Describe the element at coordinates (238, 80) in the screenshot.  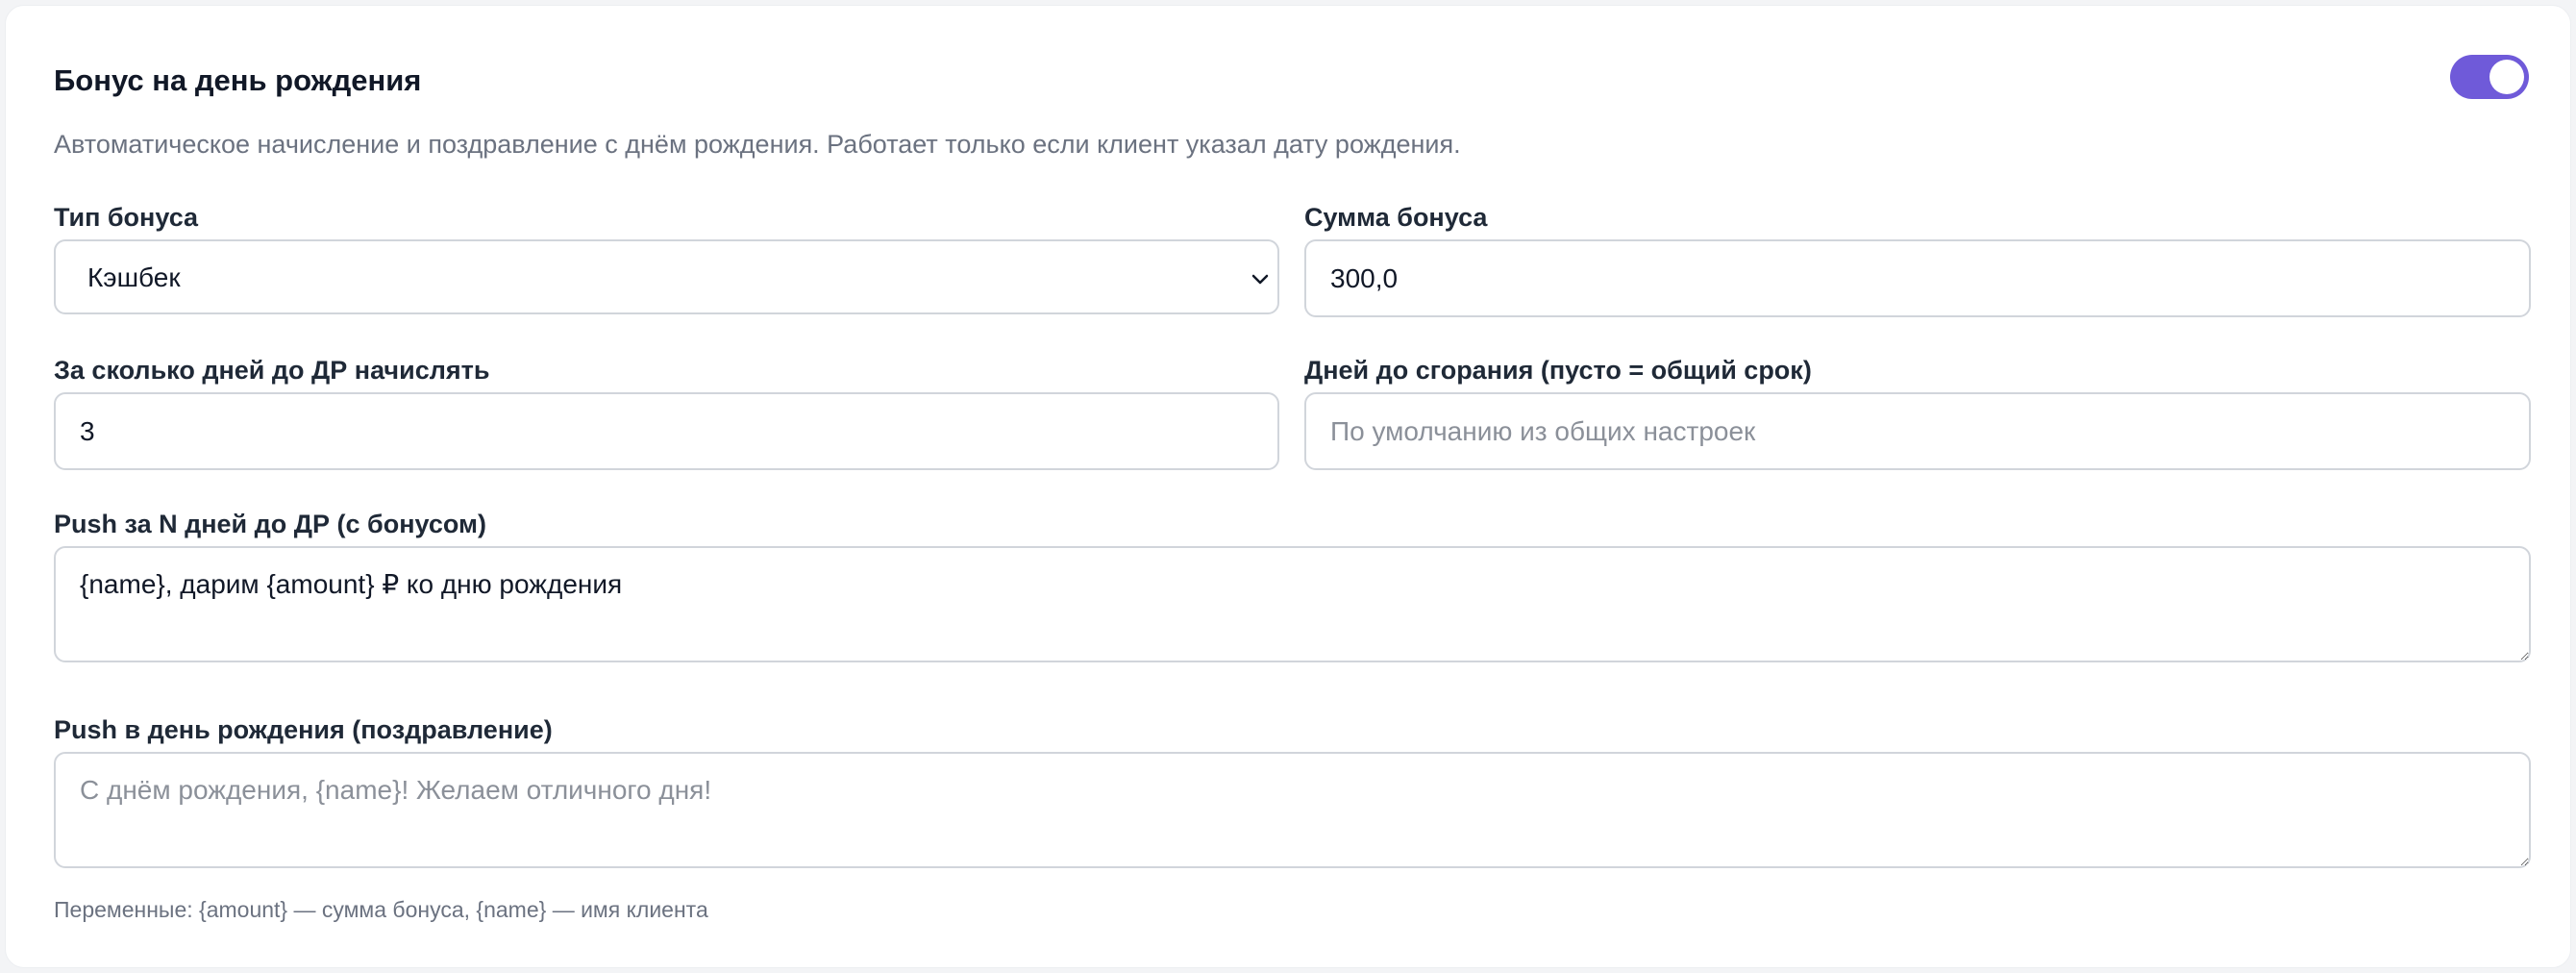
I see `section-title: Бонус на день рождения` at that location.